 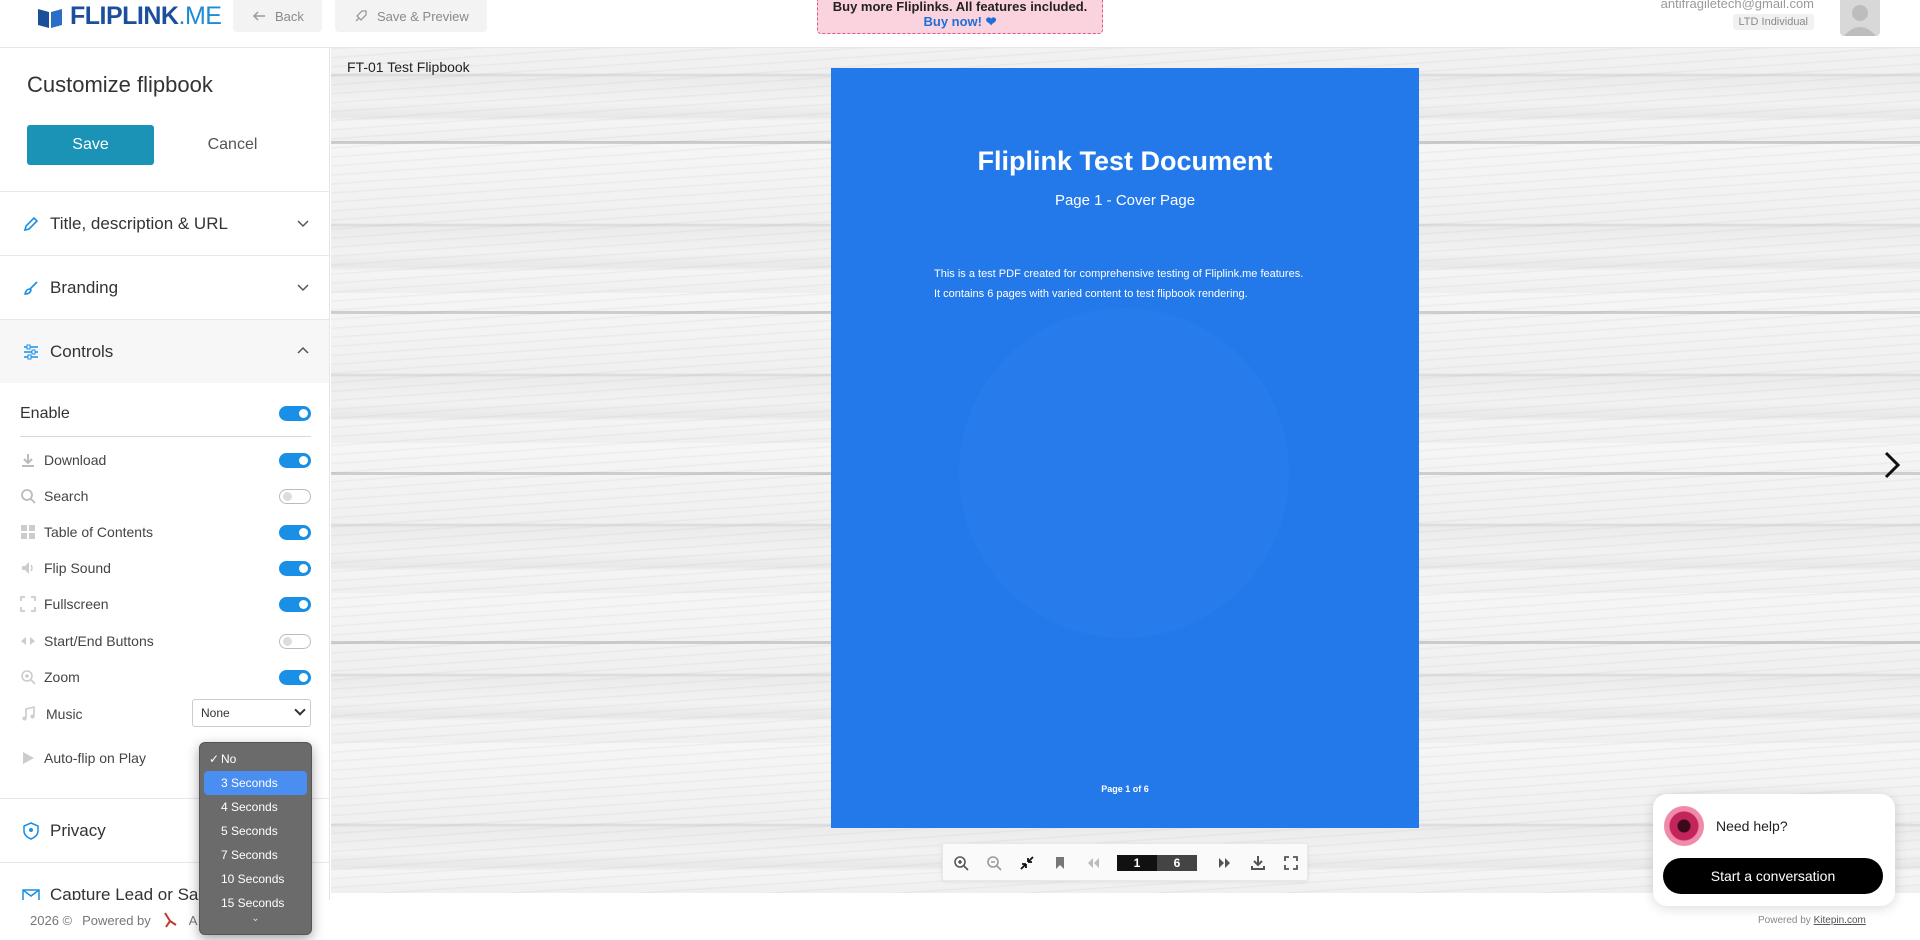 I want to click on page-indicator: 1 6, so click(x=1157, y=863).